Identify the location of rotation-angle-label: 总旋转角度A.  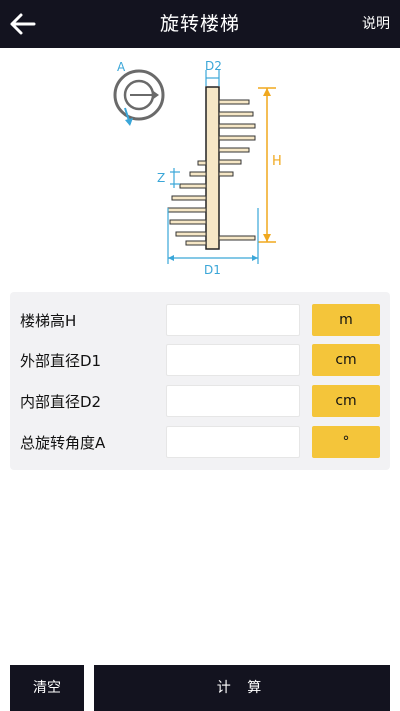
(63, 443).